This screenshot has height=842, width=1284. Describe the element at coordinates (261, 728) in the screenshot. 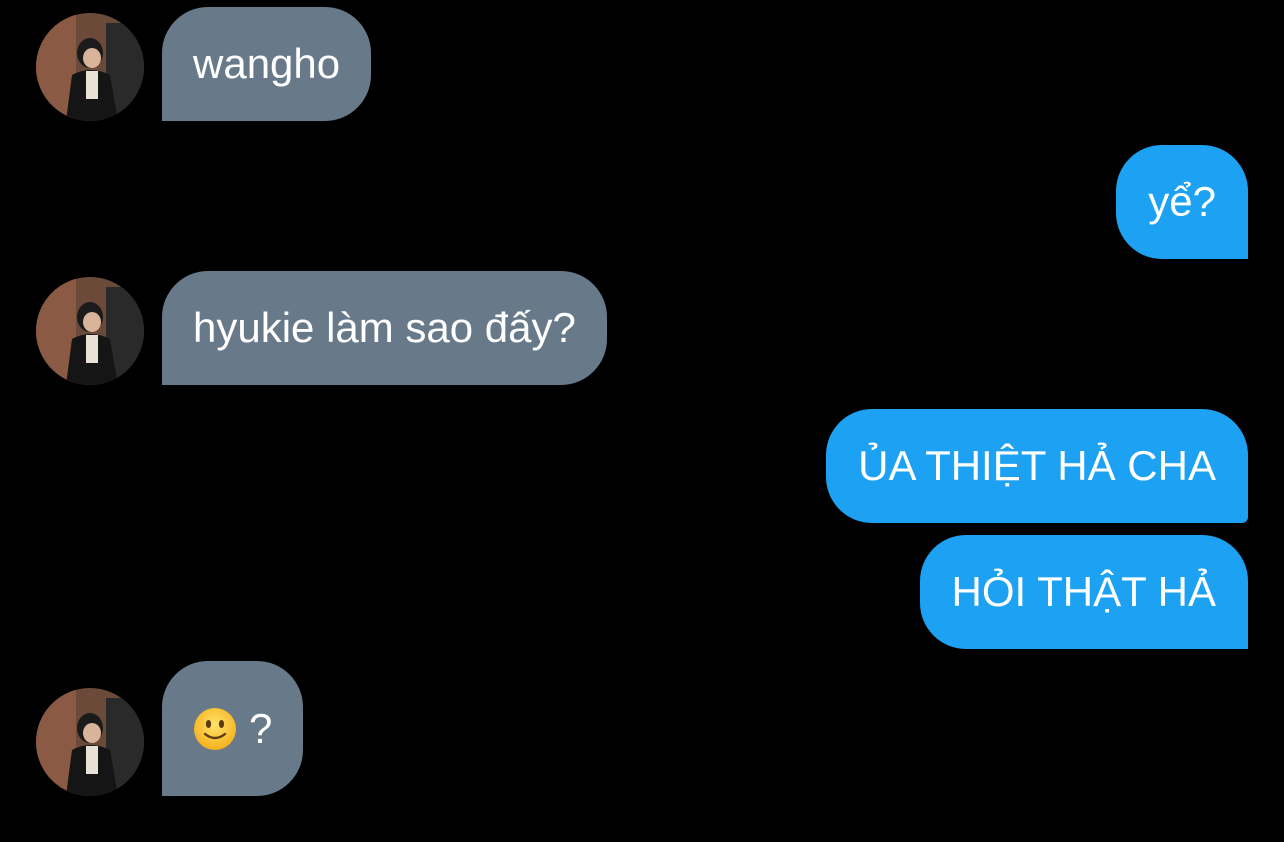

I see `message-text: ?` at that location.